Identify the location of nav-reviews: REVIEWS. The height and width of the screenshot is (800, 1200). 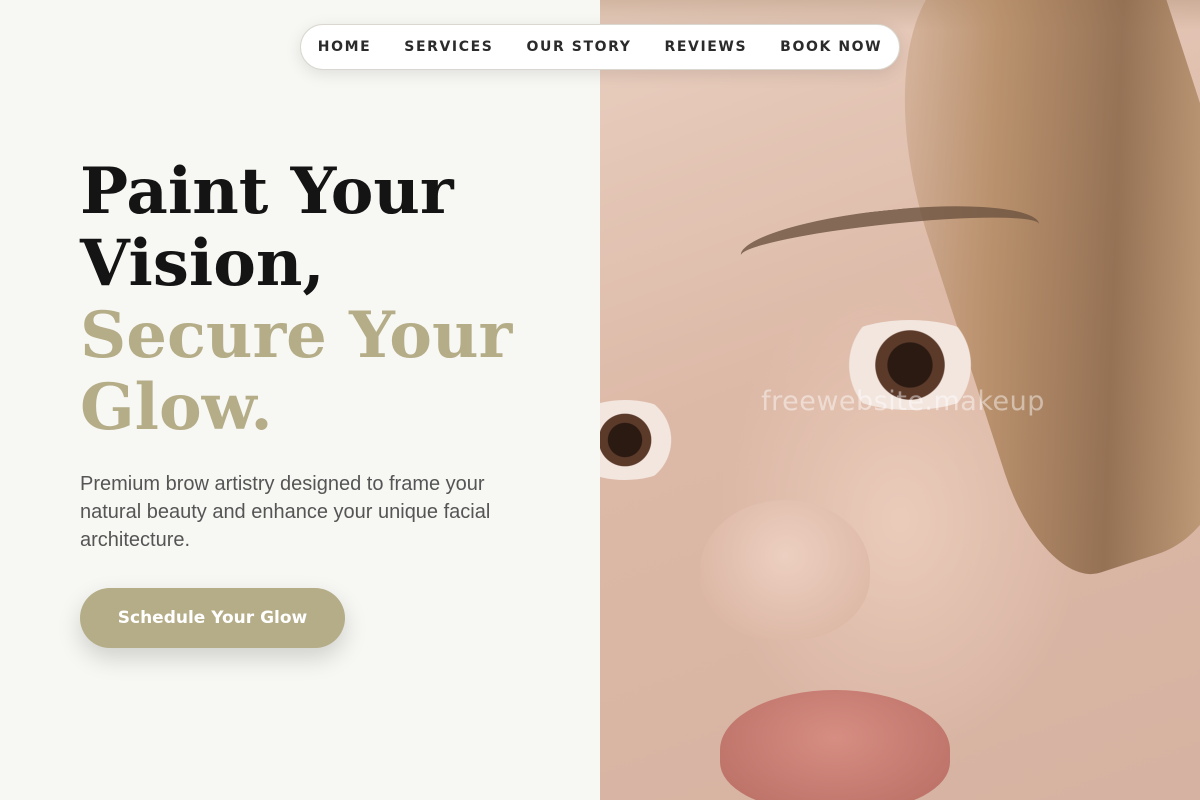
(705, 47).